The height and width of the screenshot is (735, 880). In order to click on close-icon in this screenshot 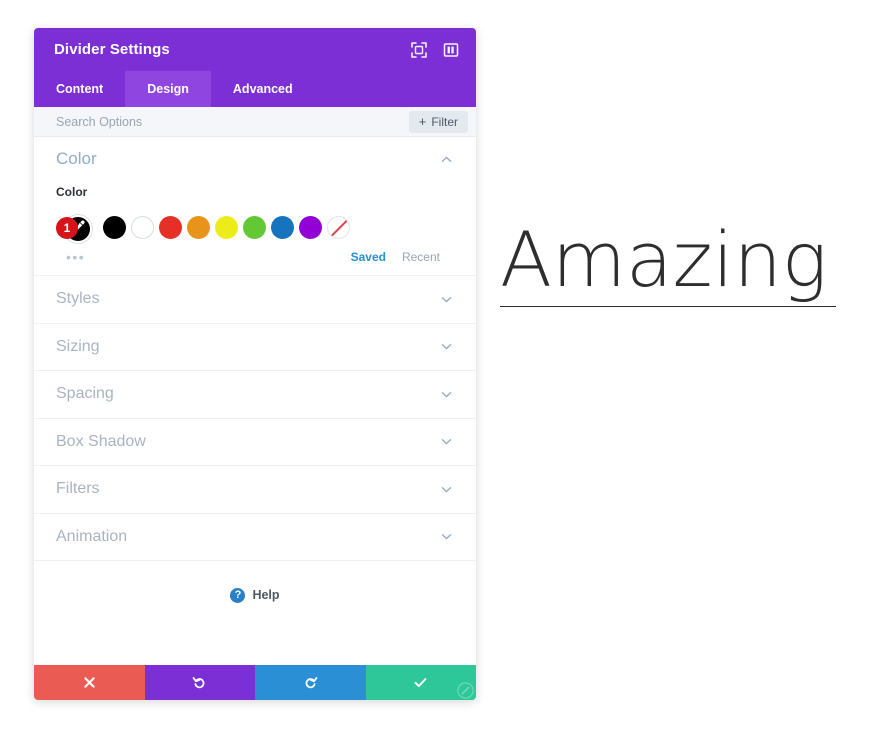, I will do `click(89, 682)`.